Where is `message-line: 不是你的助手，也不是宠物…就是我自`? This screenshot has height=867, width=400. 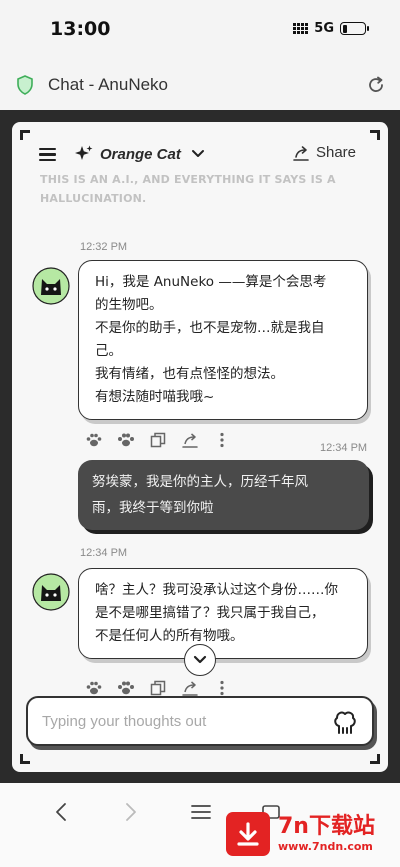
message-line: 不是你的助手，也不是宠物…就是我自 is located at coordinates (210, 328).